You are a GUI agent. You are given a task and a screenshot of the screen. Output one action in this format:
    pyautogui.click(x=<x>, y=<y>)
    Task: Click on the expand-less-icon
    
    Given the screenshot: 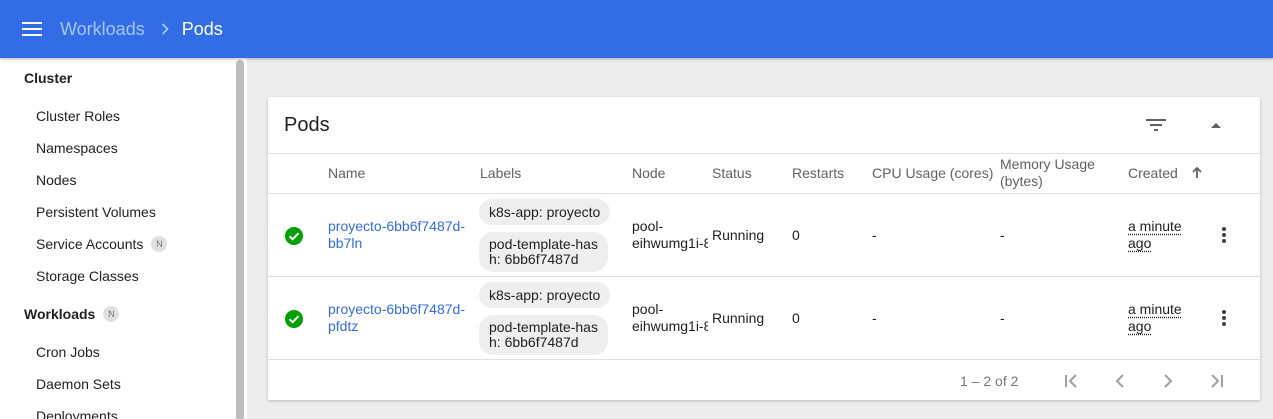 What is the action you would take?
    pyautogui.click(x=1216, y=125)
    